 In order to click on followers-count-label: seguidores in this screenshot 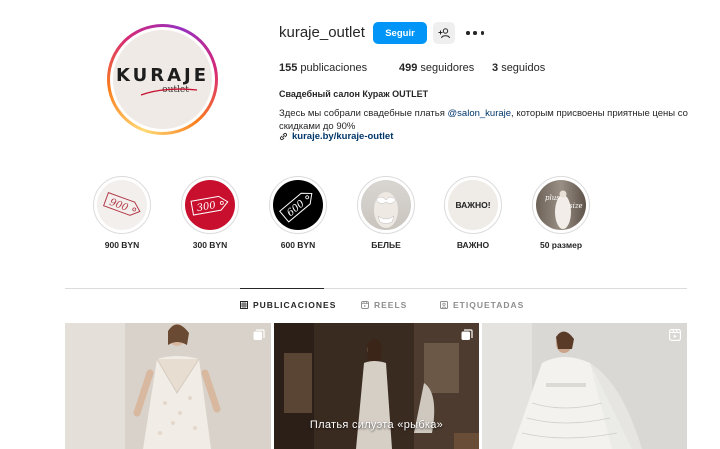, I will do `click(447, 68)`.